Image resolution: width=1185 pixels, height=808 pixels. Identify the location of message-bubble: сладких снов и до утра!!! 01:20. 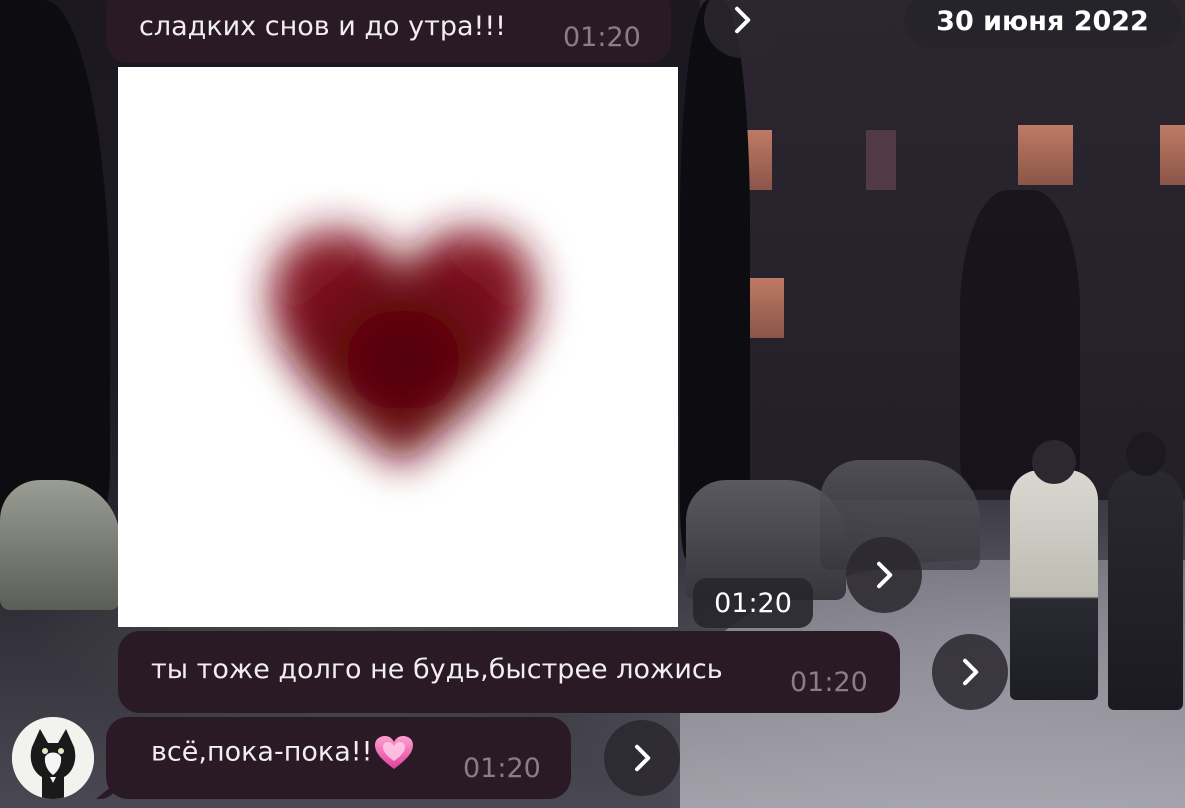
(388, 31).